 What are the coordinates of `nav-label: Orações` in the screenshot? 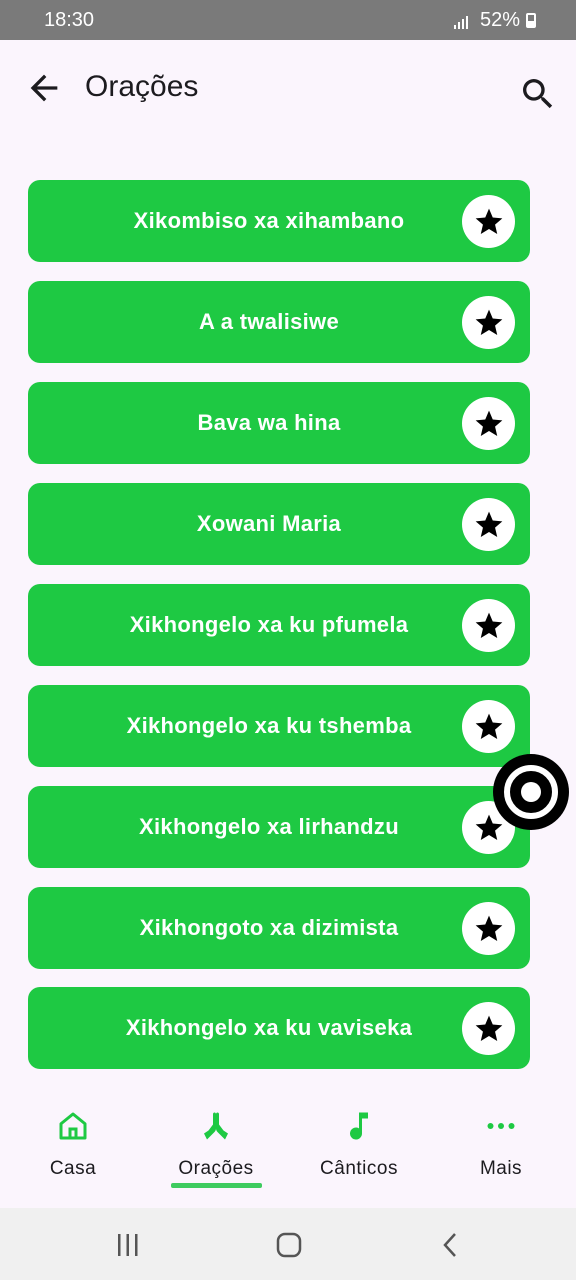 It's located at (216, 1168).